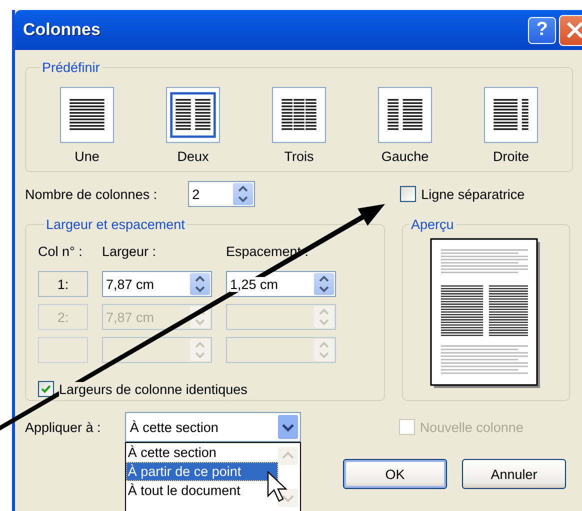 The height and width of the screenshot is (511, 582). I want to click on preset-label: Droite, so click(510, 156).